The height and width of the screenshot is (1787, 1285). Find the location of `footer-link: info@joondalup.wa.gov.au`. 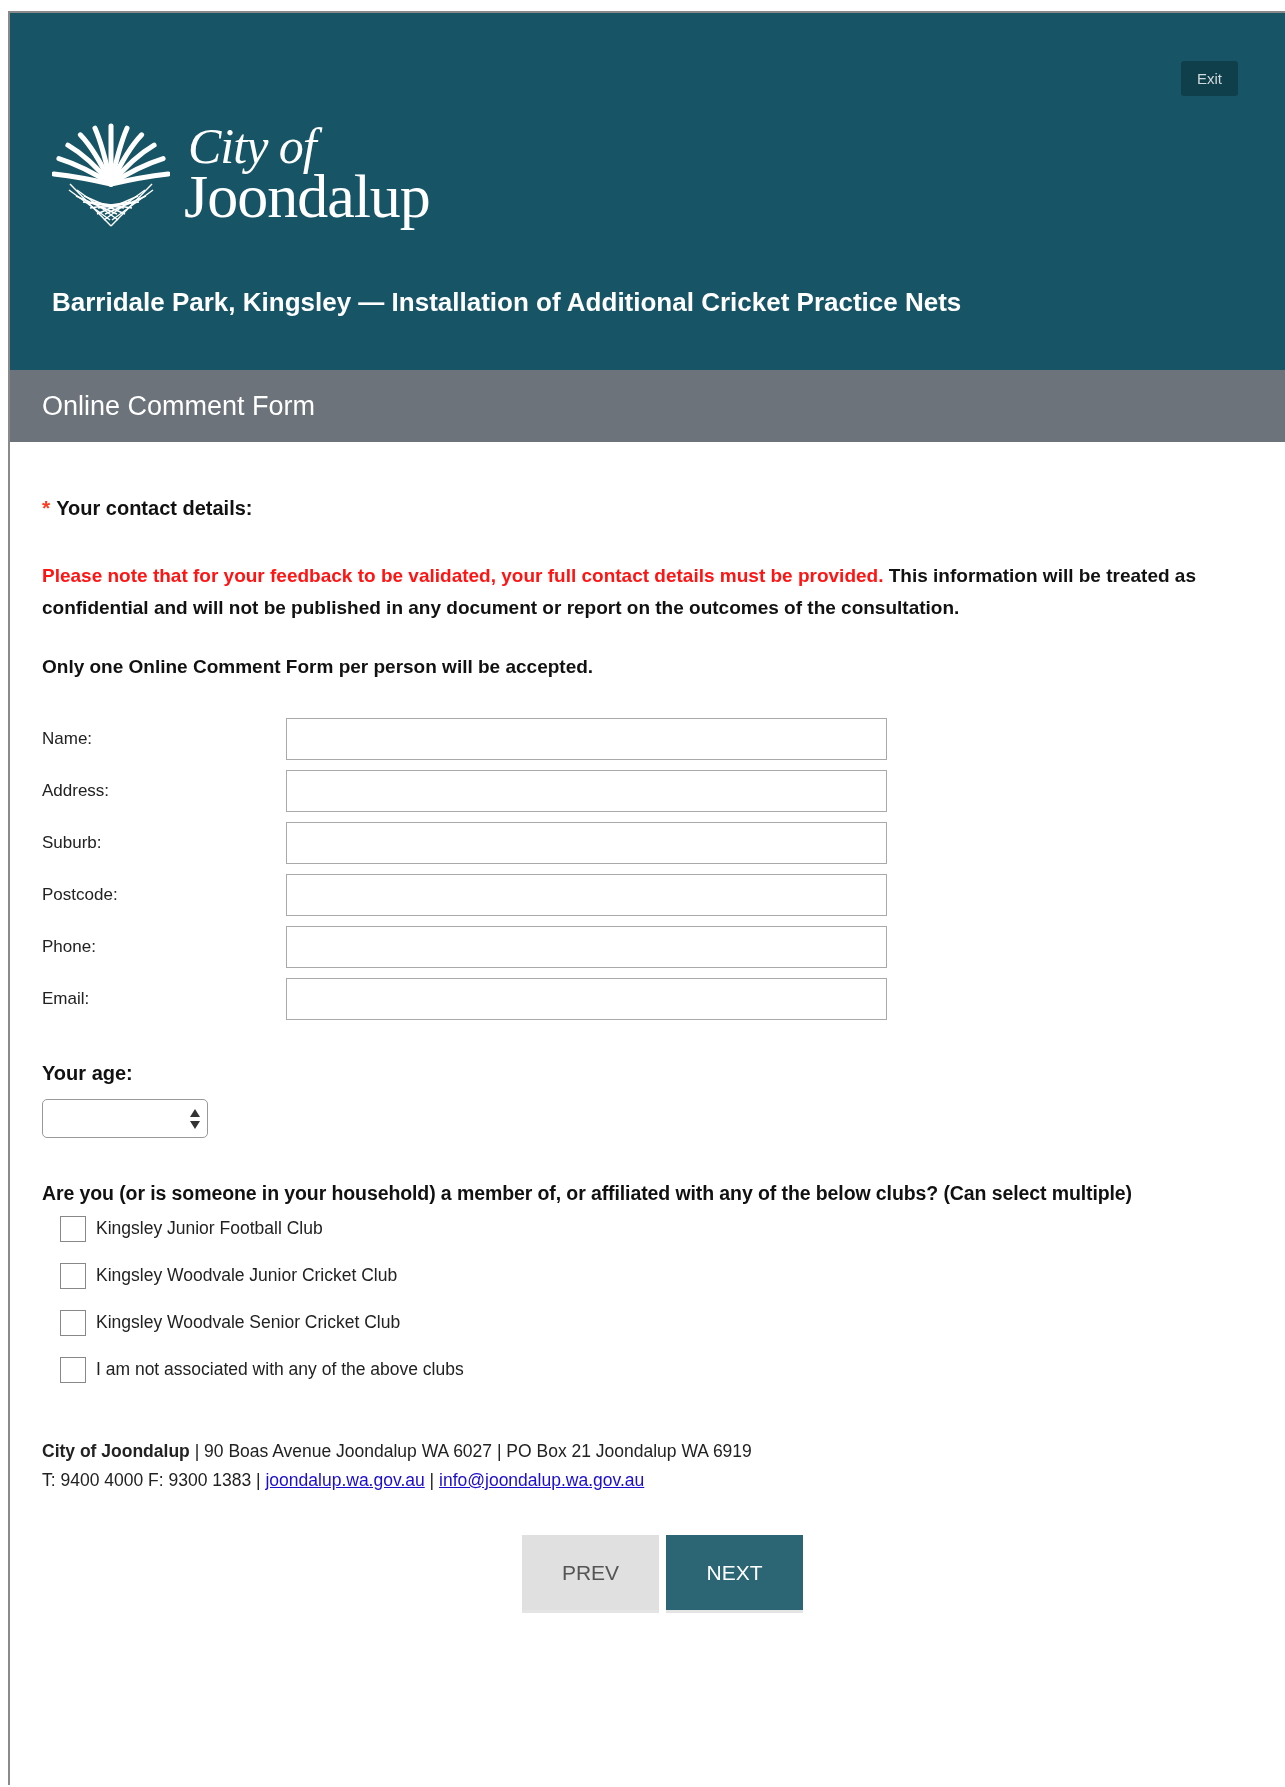

footer-link: info@joondalup.wa.gov.au is located at coordinates (542, 1480).